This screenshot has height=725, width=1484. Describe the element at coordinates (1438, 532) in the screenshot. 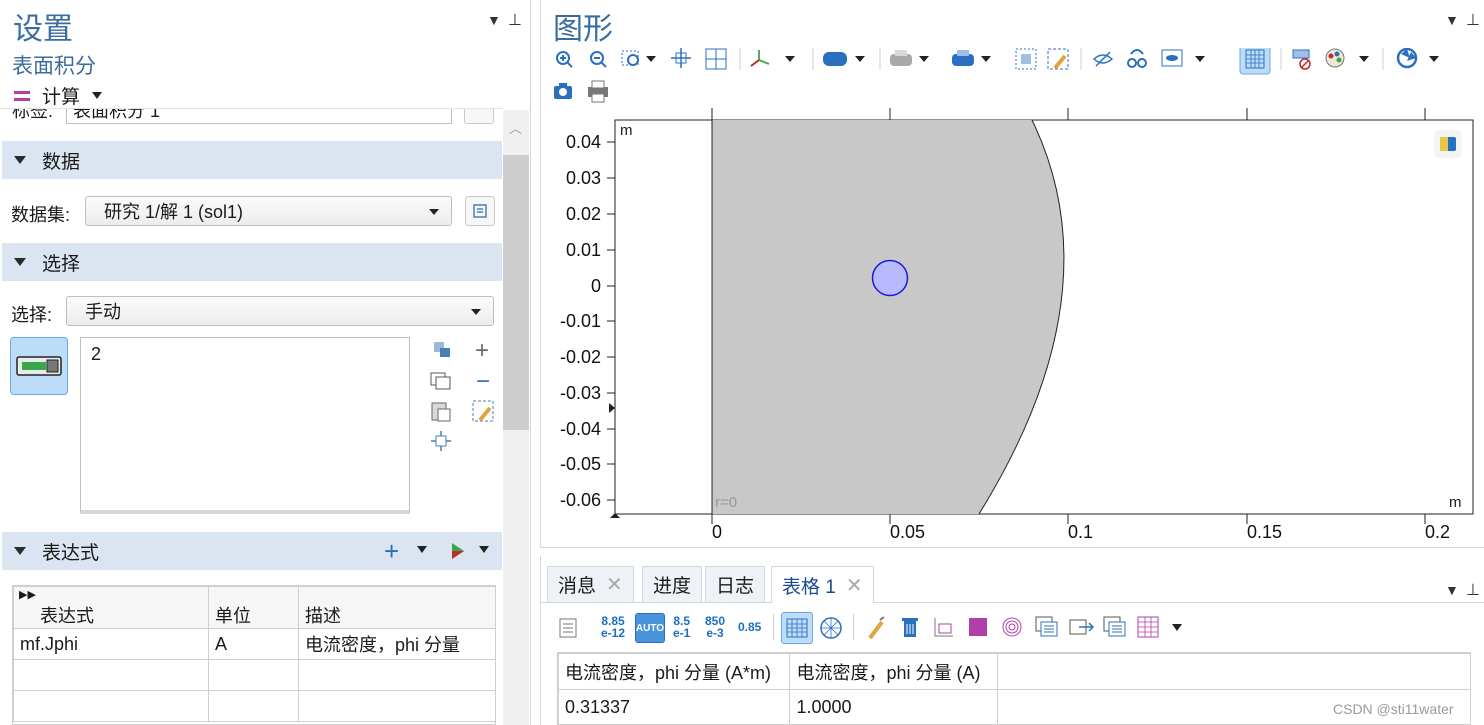

I see `x-tick: 0.2` at that location.